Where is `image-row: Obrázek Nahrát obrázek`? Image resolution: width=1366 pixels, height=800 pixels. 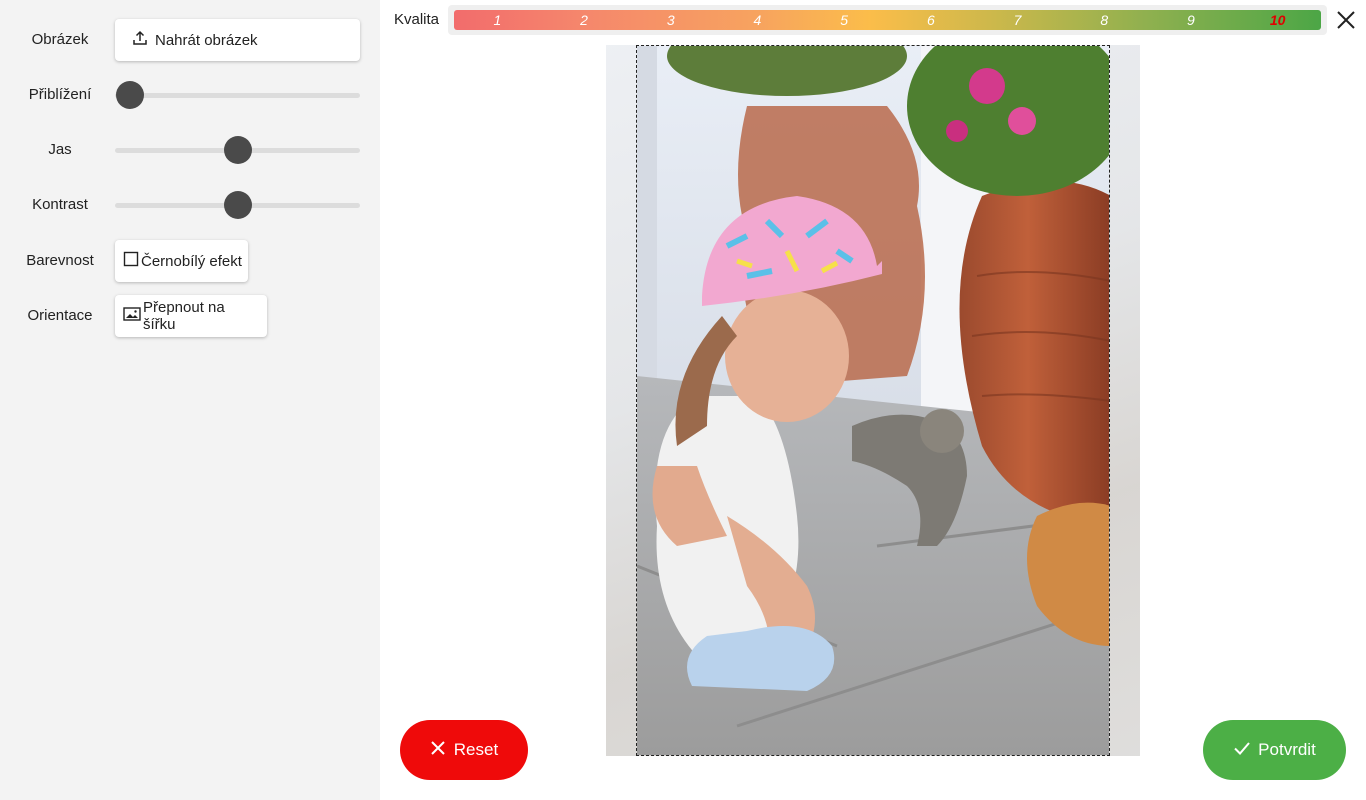 image-row: Obrázek Nahrát obrázek is located at coordinates (190, 40).